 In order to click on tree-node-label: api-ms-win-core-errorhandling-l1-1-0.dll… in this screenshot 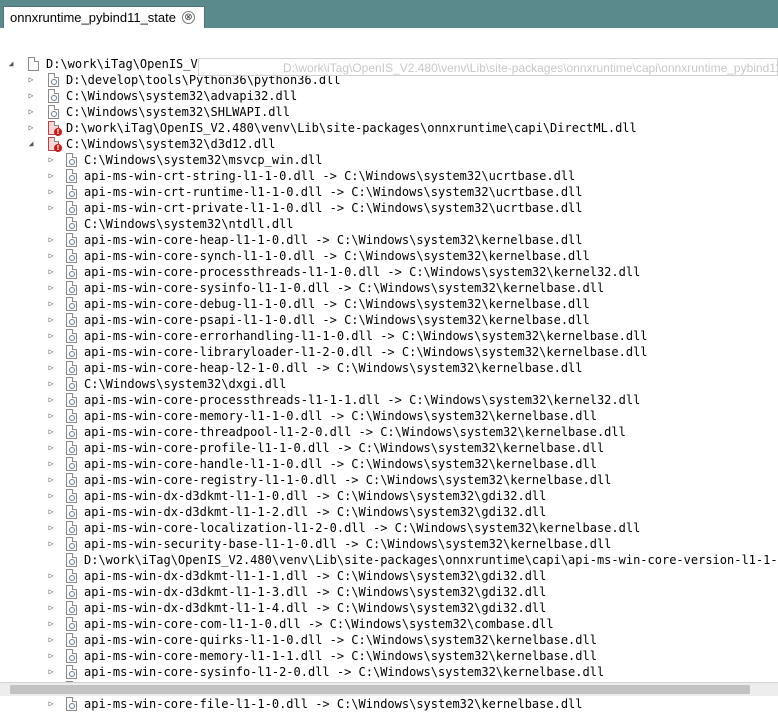, I will do `click(366, 336)`.